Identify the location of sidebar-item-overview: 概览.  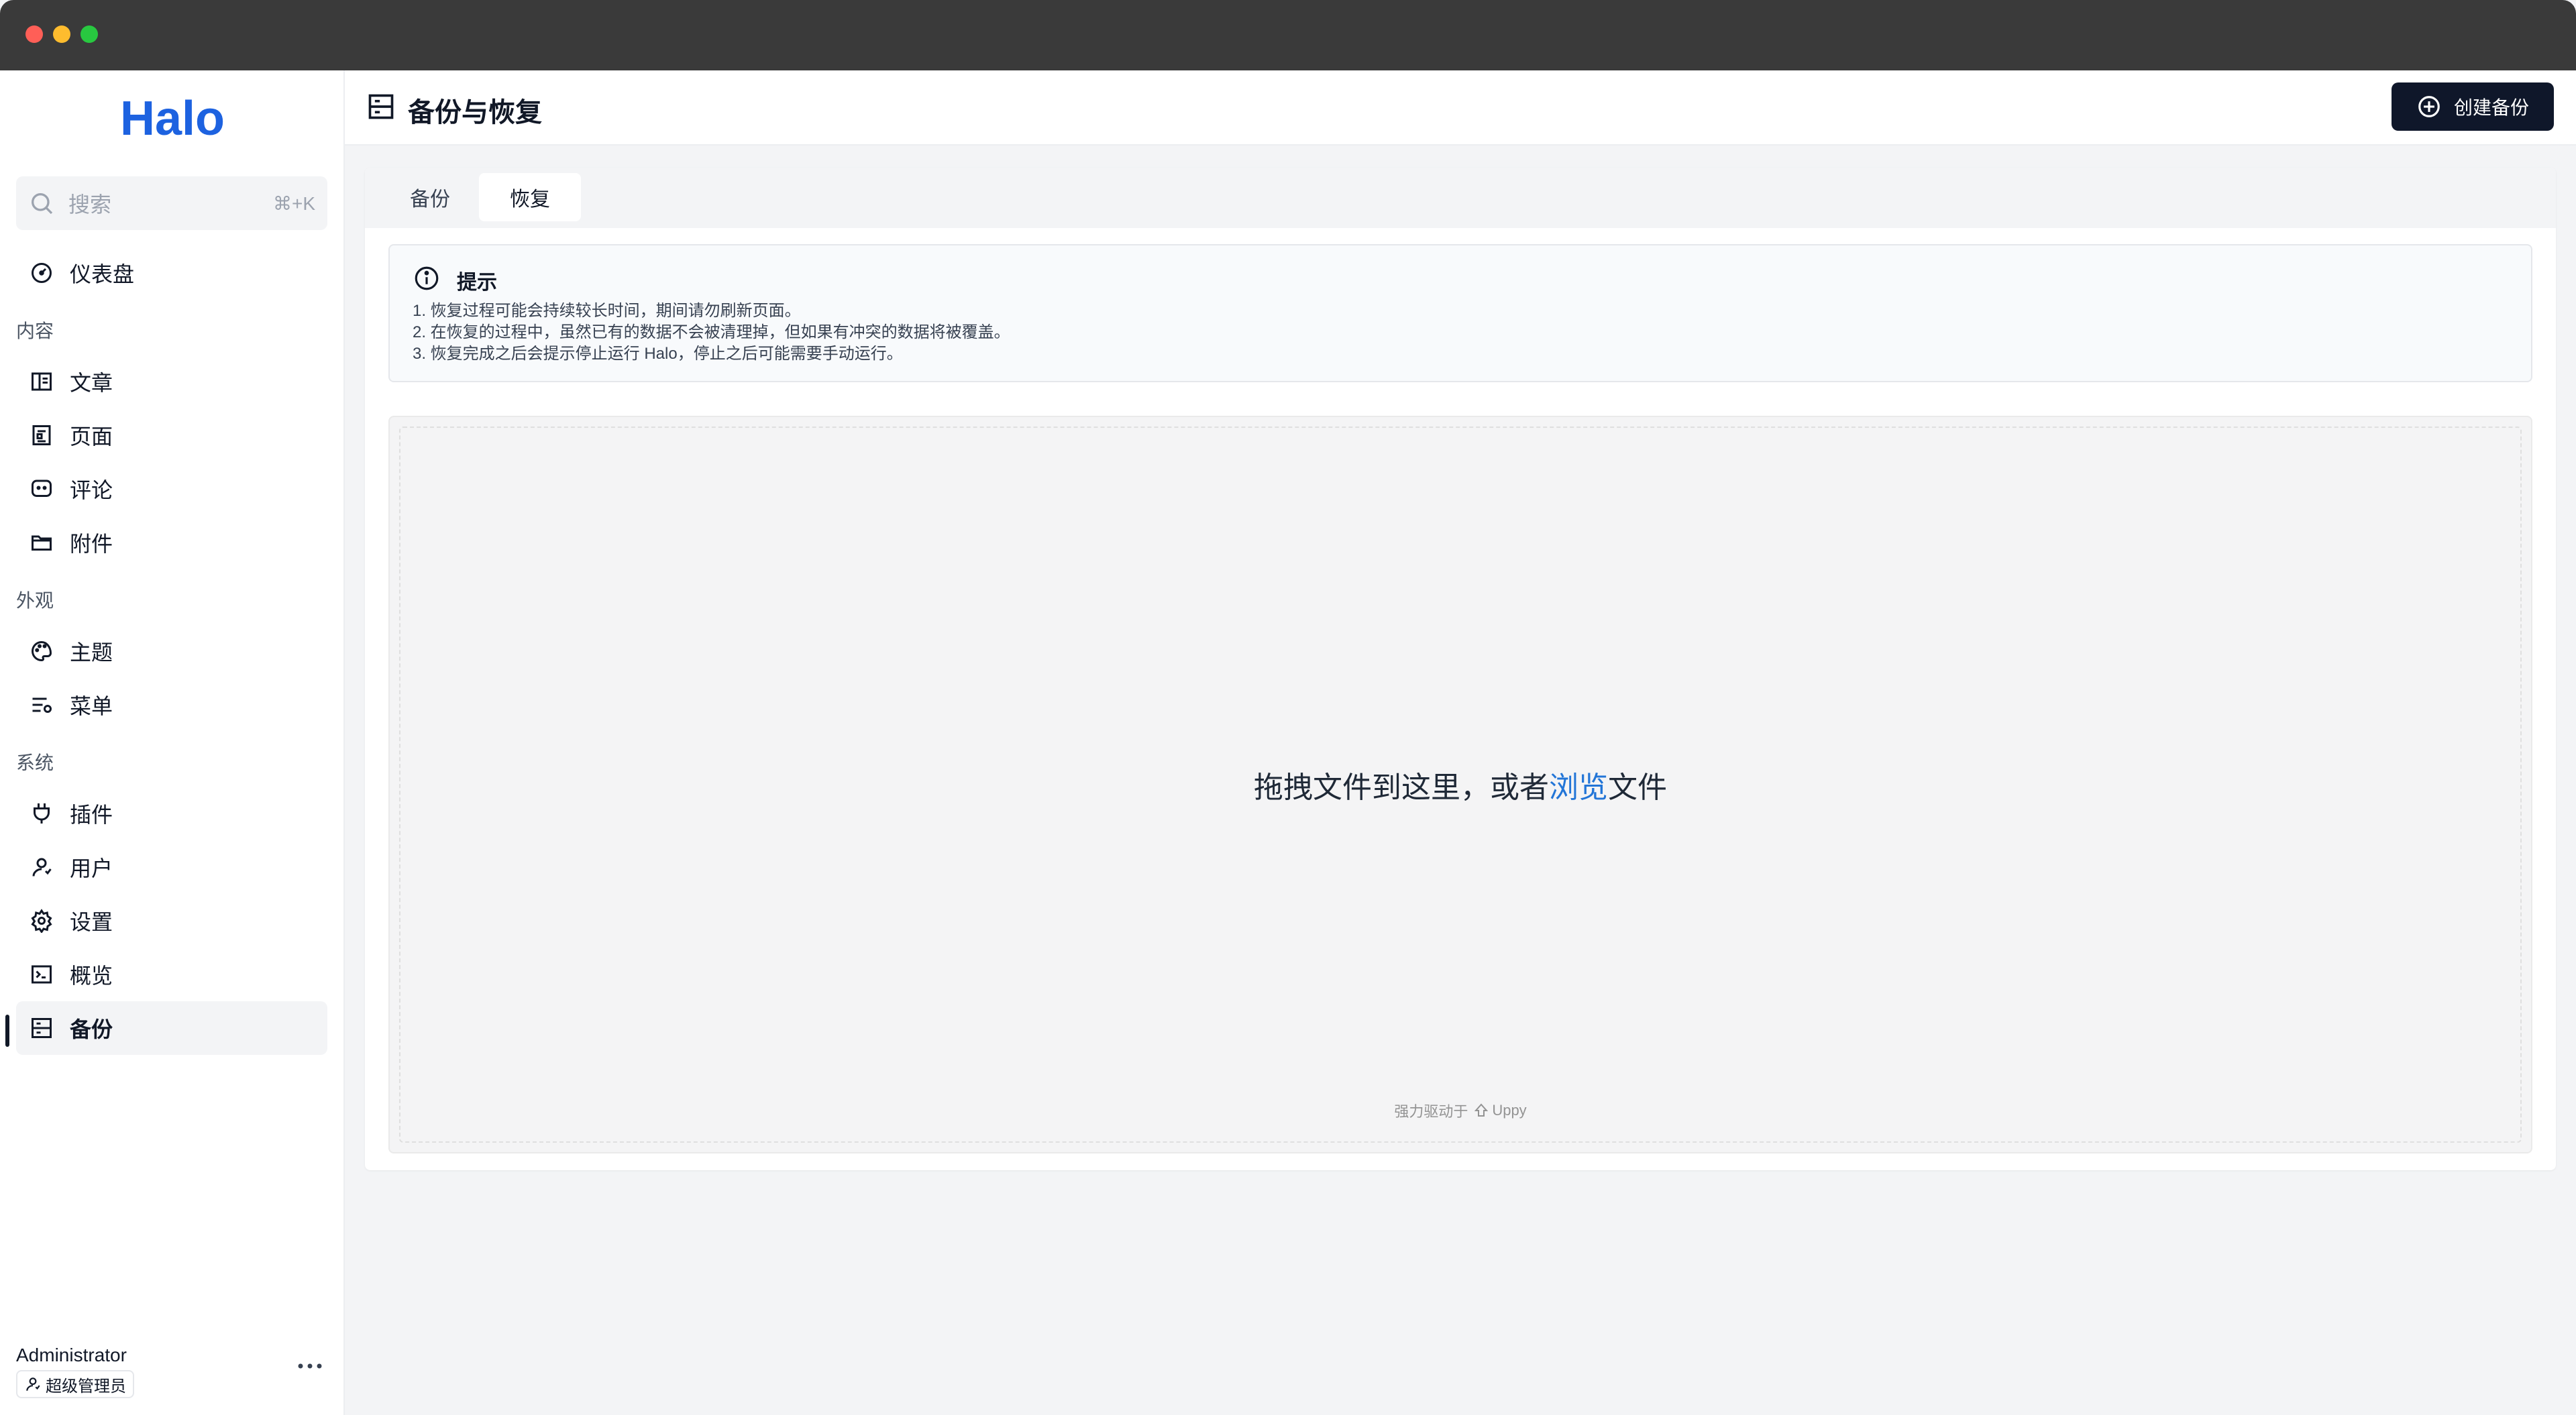
(171, 974).